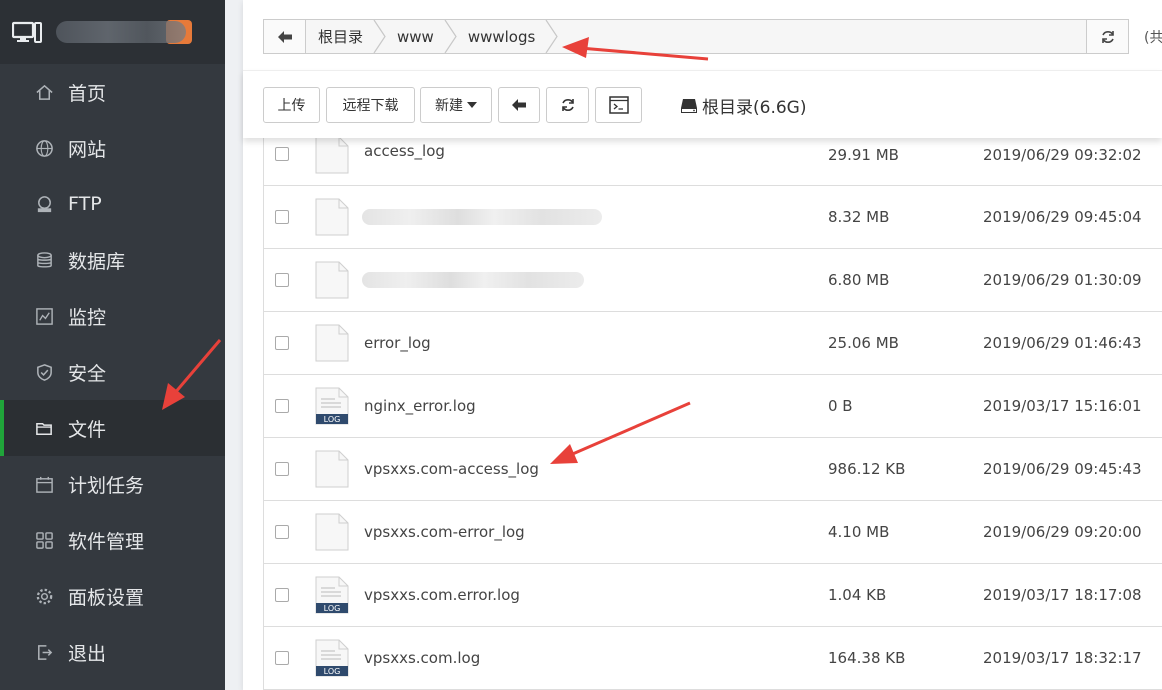 The image size is (1162, 690). I want to click on file-count-text: (共, so click(1153, 38).